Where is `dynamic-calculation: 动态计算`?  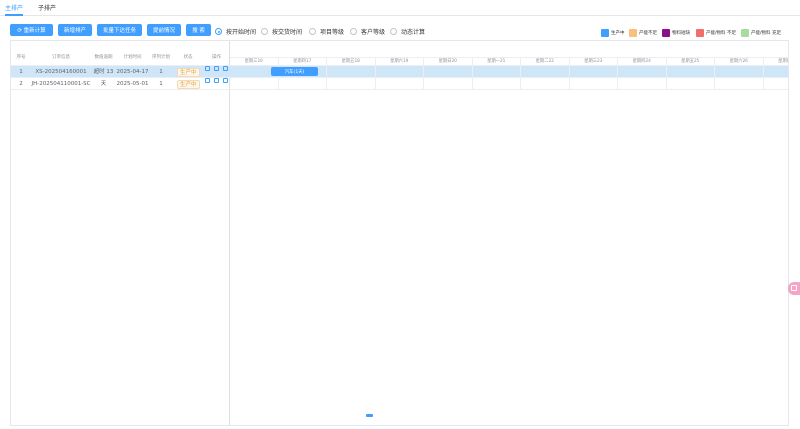
dynamic-calculation: 动态计算 is located at coordinates (407, 31).